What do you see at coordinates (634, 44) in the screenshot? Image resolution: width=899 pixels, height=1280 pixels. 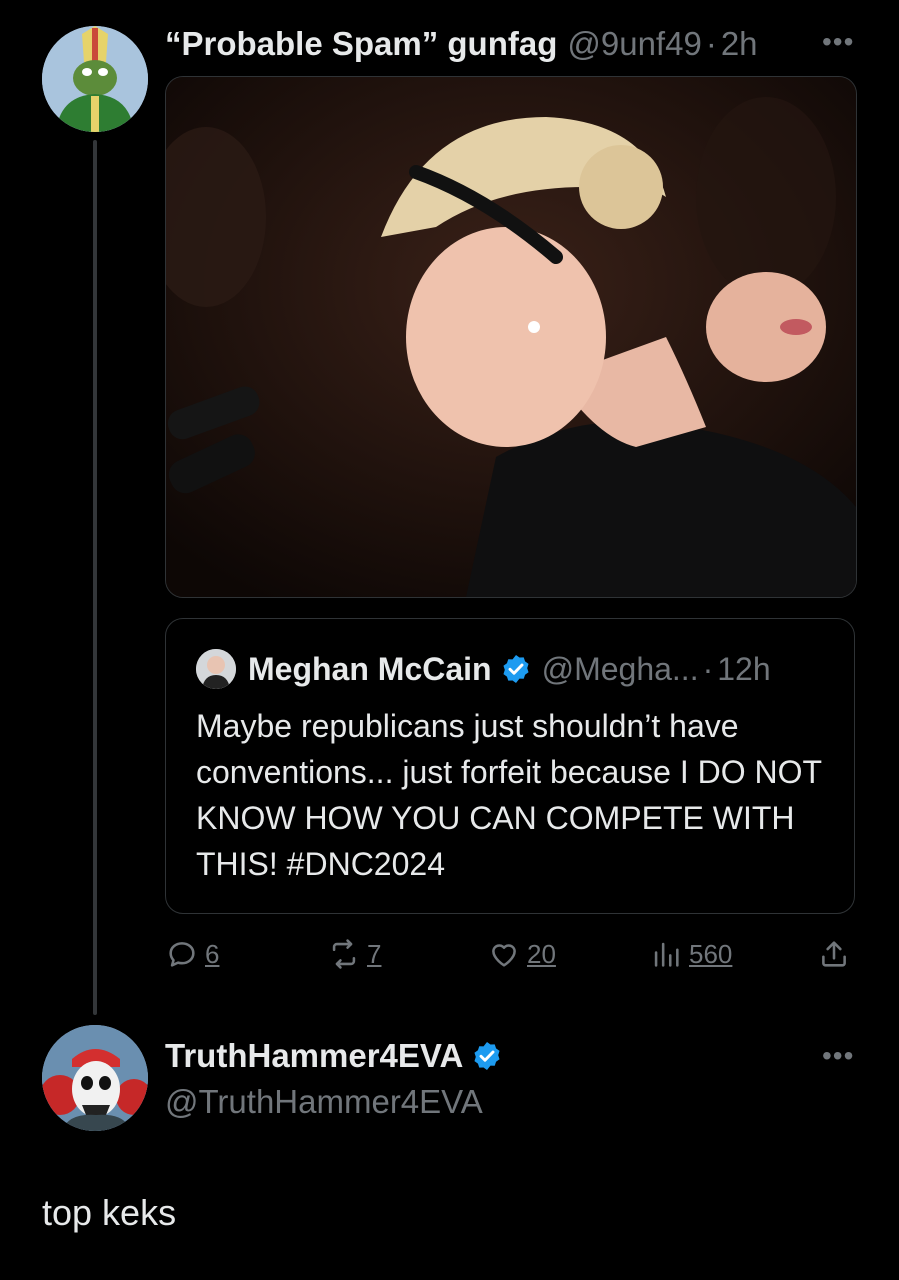 I see `author-handle: @9unf49` at bounding box center [634, 44].